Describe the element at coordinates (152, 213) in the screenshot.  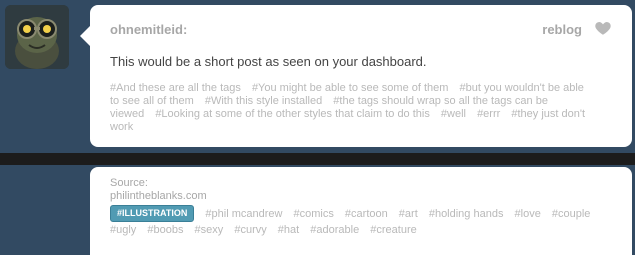
I see `featured-tag: #ILLUSTRATION` at that location.